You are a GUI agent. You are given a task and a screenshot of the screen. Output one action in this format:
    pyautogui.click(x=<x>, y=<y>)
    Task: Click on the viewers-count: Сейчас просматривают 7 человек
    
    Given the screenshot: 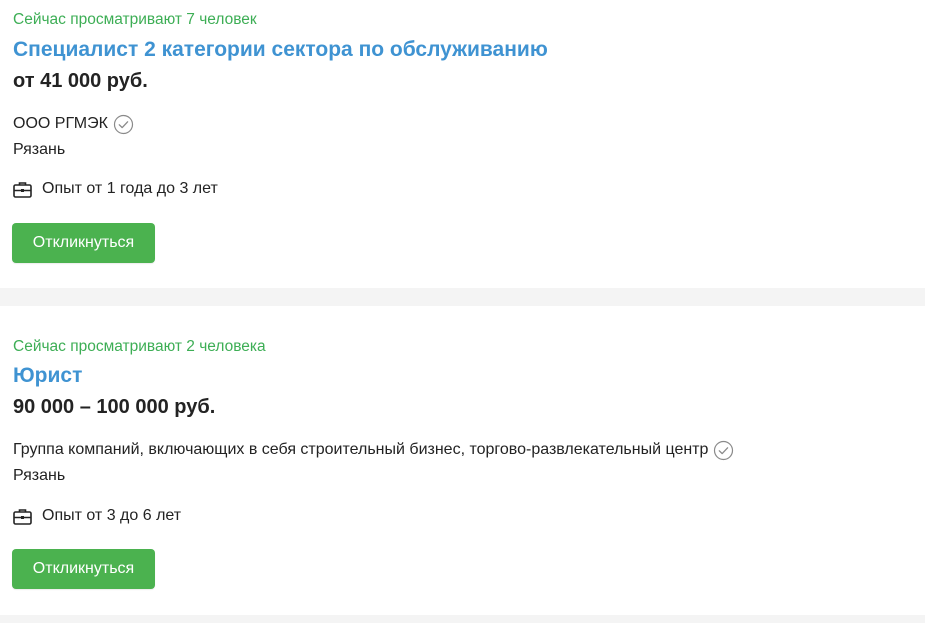 What is the action you would take?
    pyautogui.click(x=135, y=19)
    